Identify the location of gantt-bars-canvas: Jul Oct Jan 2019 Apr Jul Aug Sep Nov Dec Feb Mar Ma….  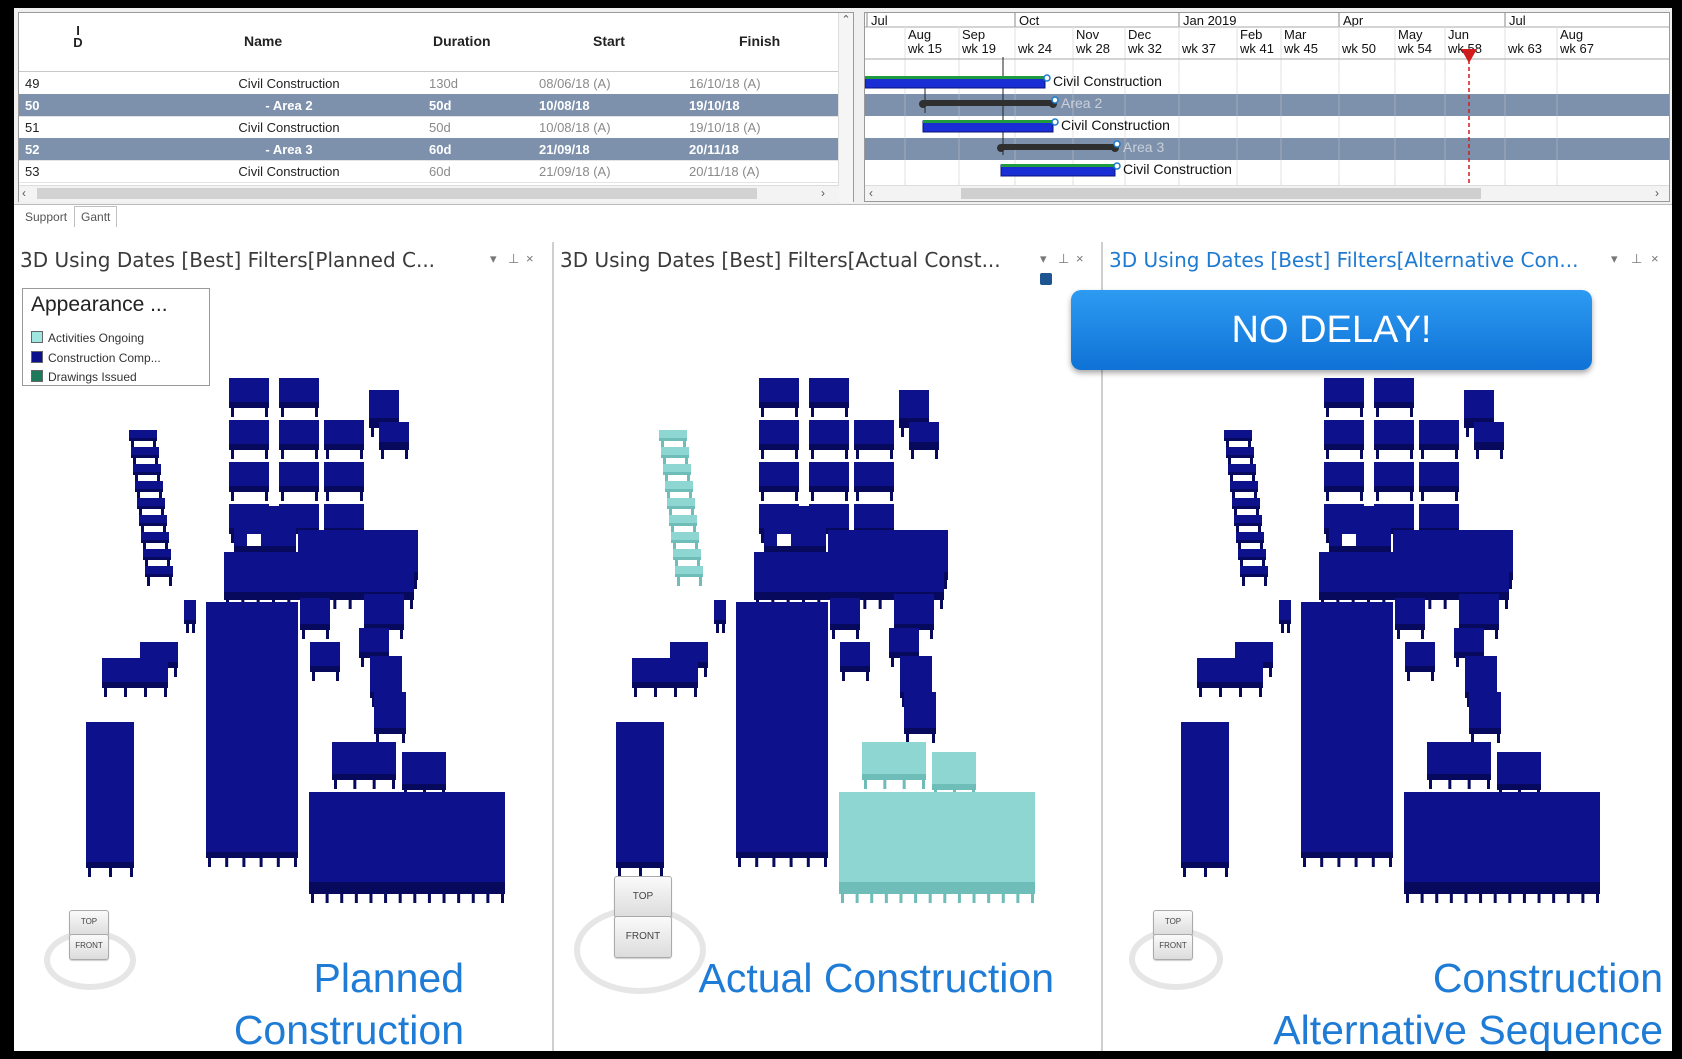
(1267, 99).